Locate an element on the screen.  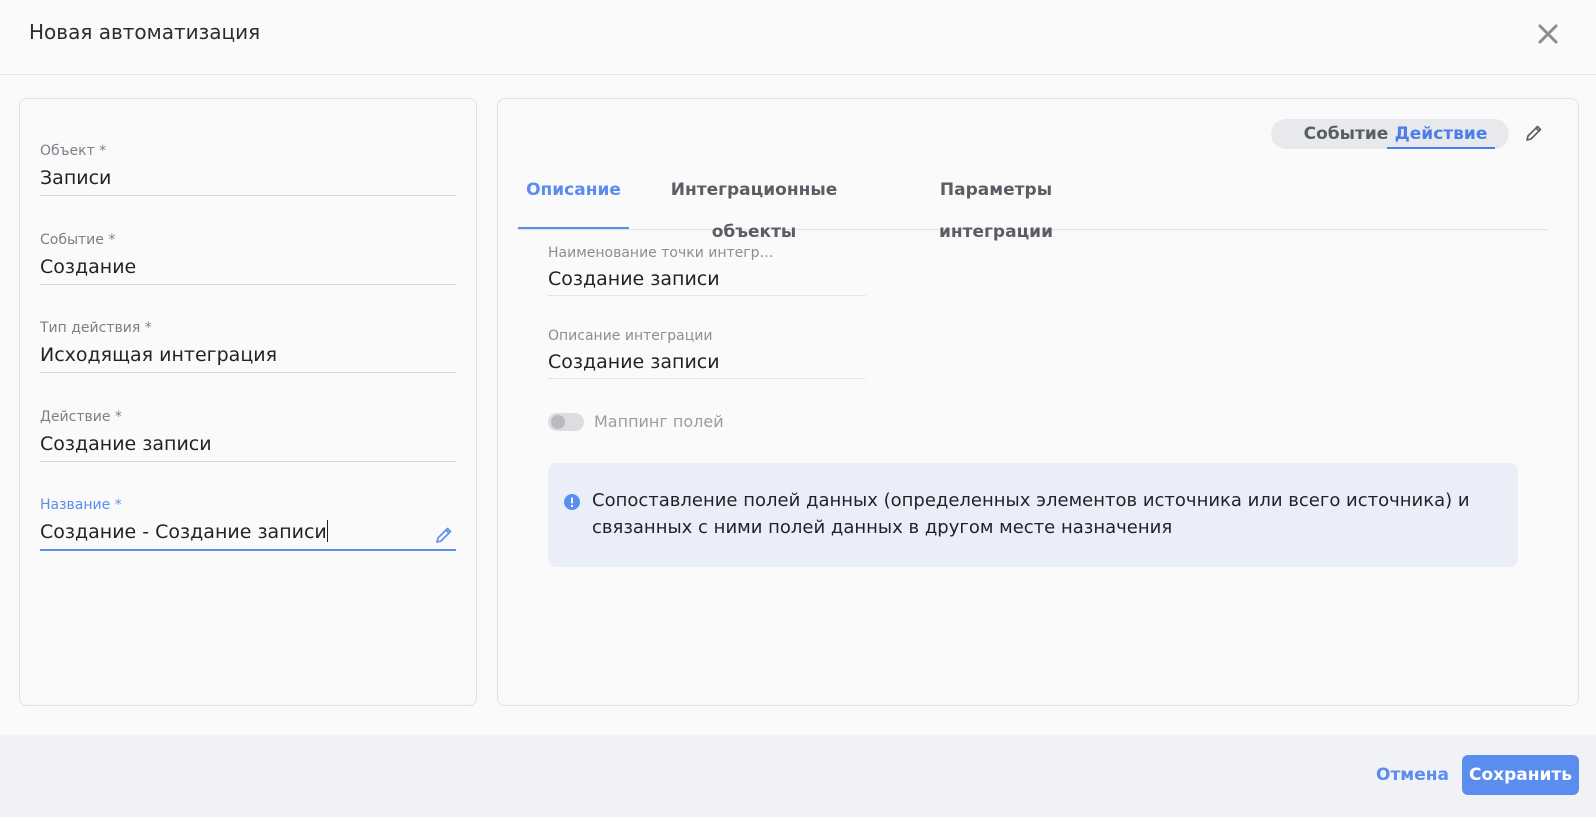
segment-action: Действие is located at coordinates (1441, 134).